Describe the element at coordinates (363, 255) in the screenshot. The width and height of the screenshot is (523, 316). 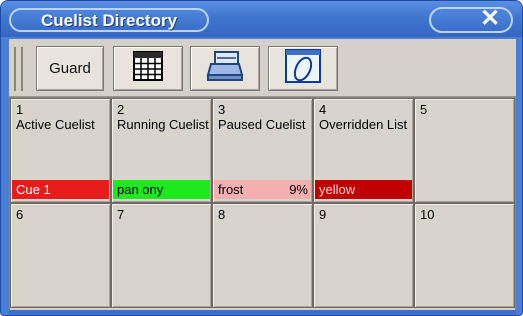
I see `cuelist-cell-9: 9` at that location.